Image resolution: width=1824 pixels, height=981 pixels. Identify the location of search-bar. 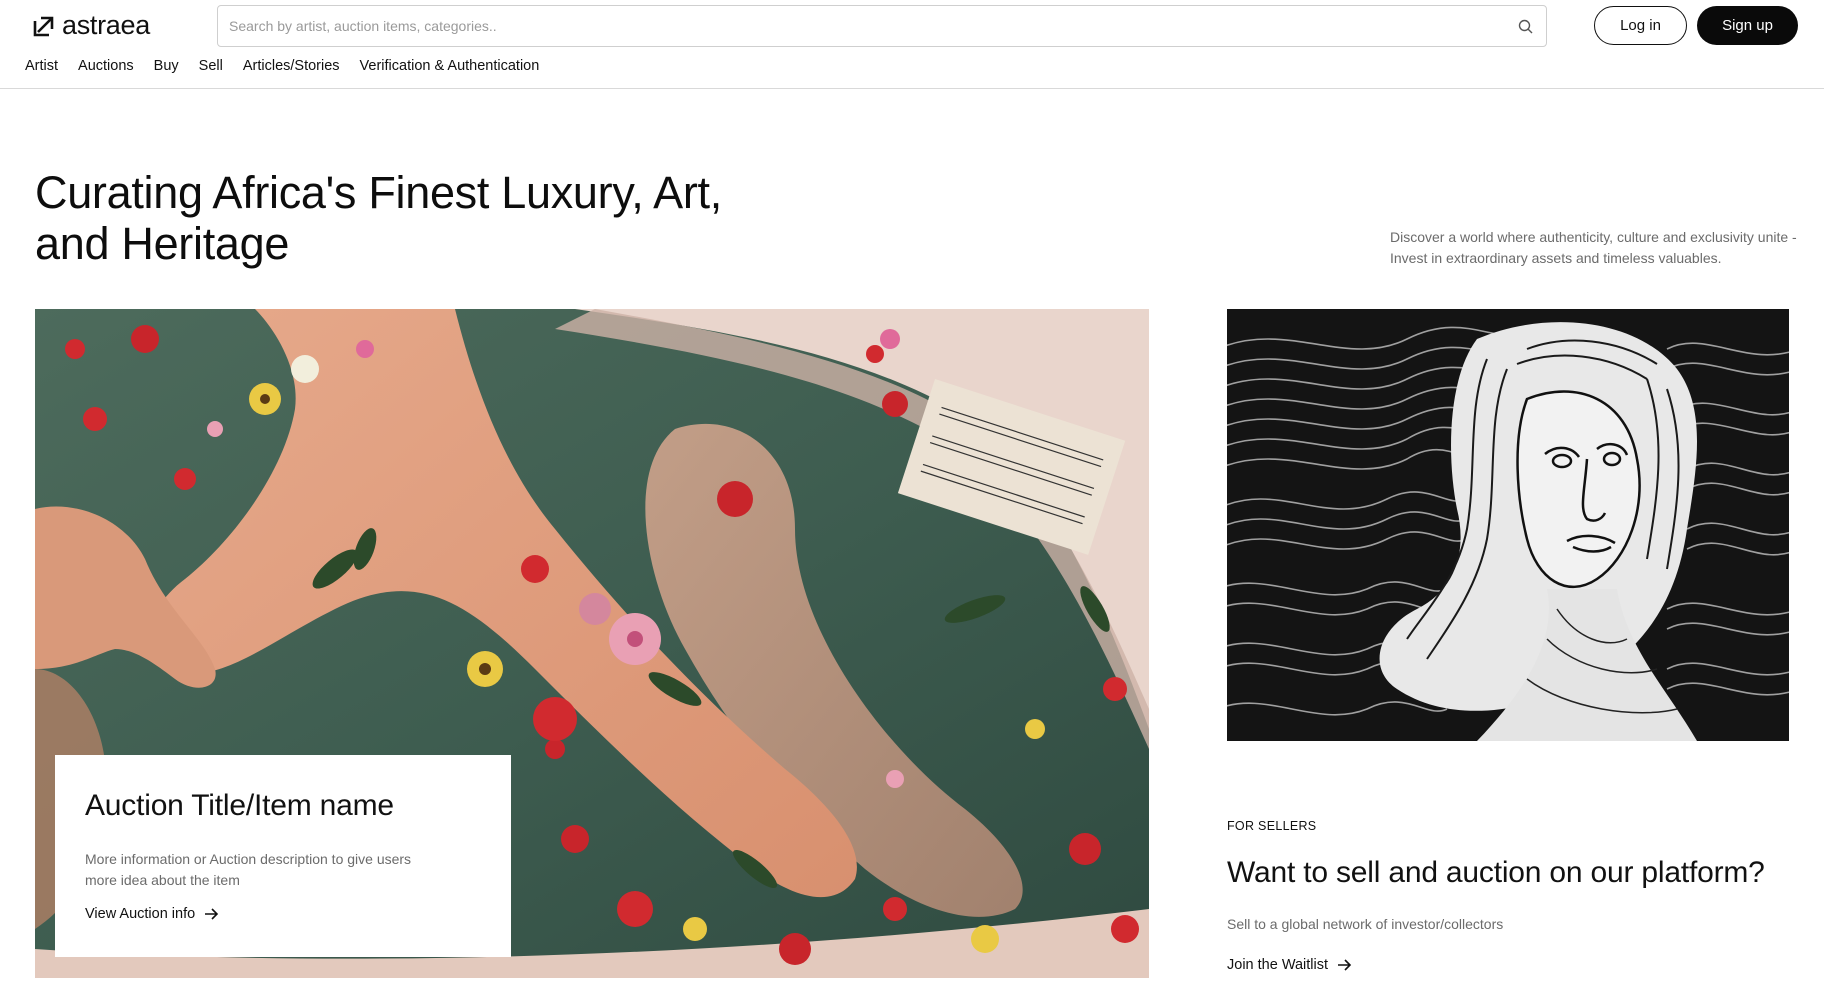
(882, 26).